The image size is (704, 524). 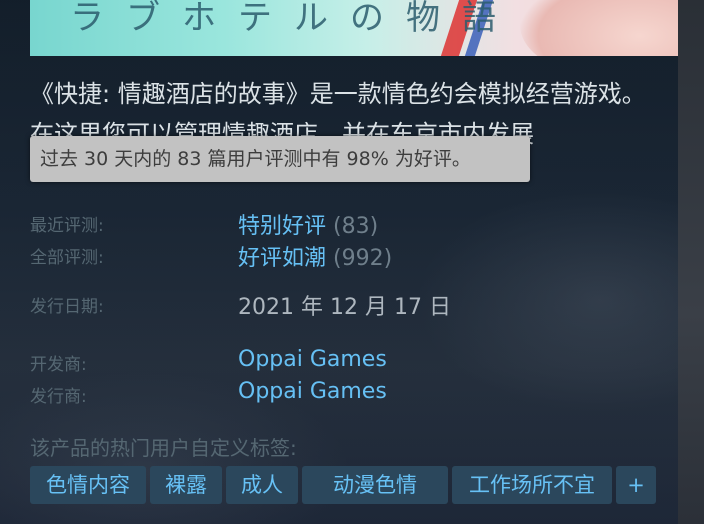 I want to click on all-reviews-value: 好评如潮 (992), so click(x=315, y=256).